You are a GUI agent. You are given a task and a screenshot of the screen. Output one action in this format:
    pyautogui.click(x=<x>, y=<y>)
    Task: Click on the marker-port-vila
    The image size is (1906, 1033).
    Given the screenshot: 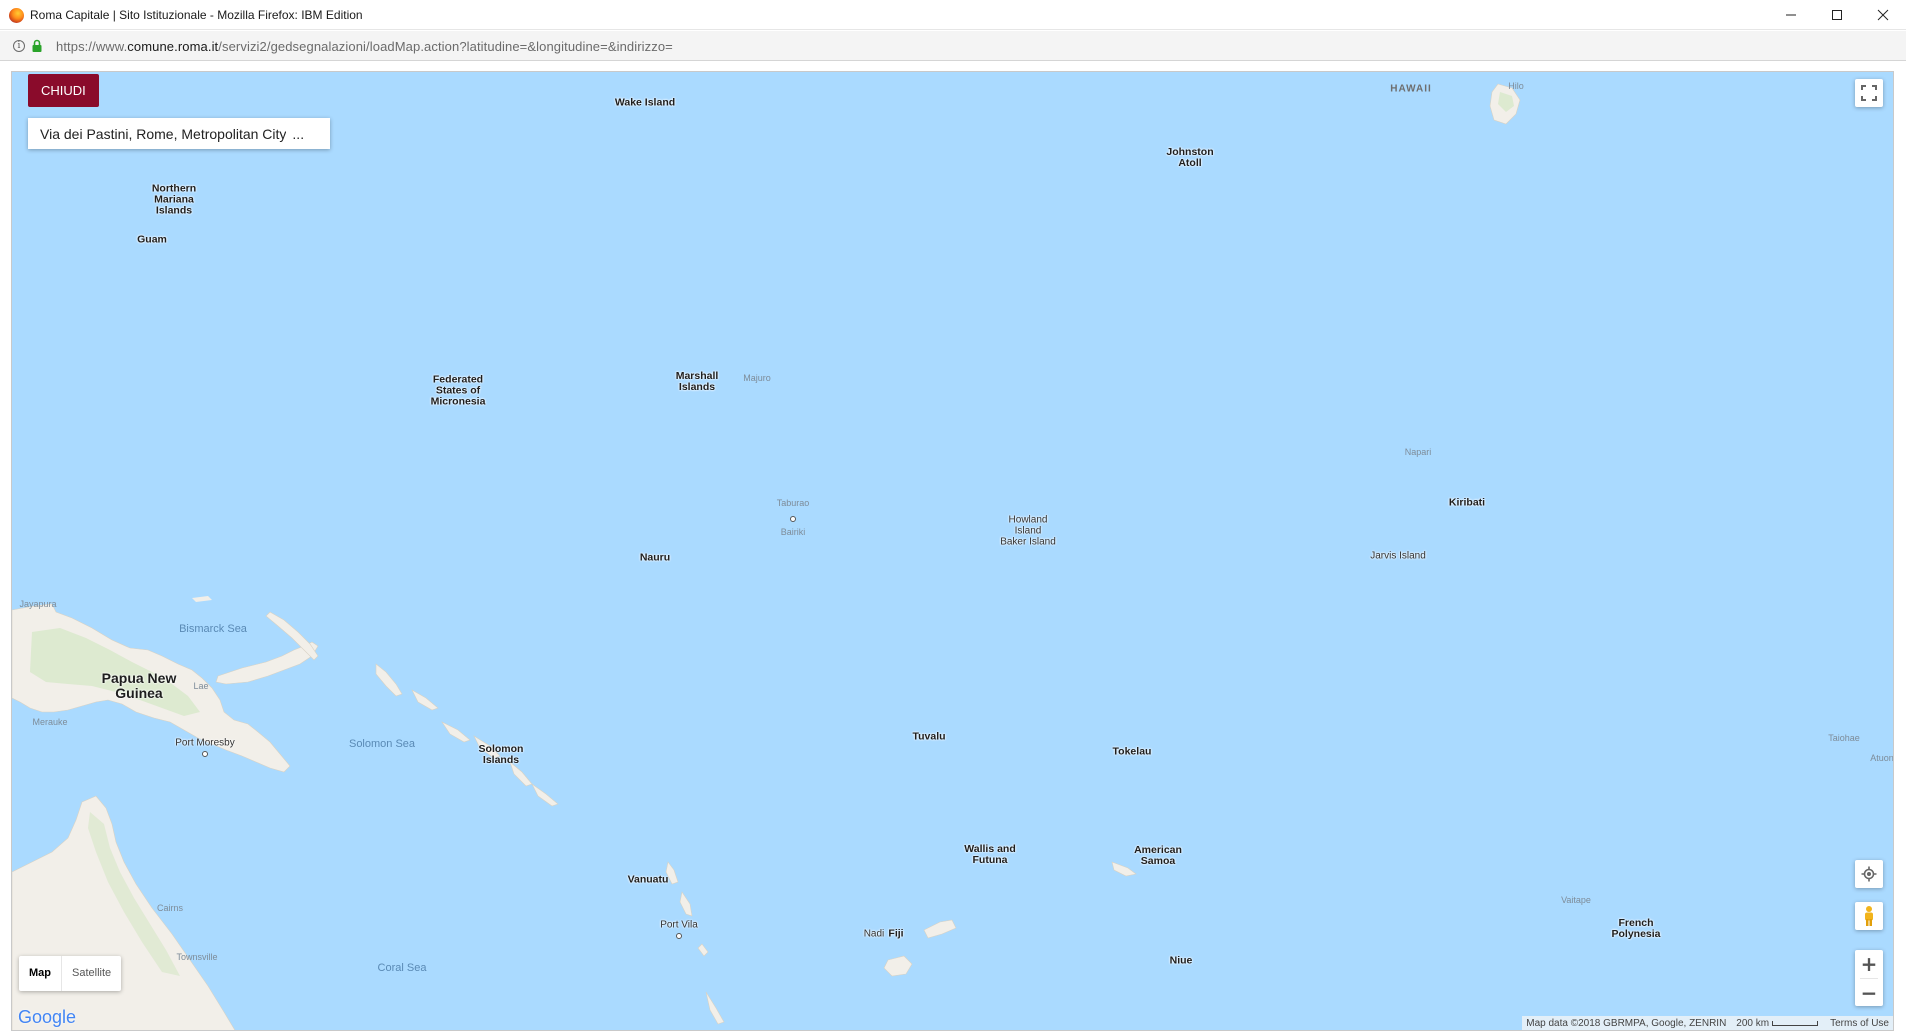 What is the action you would take?
    pyautogui.click(x=679, y=936)
    